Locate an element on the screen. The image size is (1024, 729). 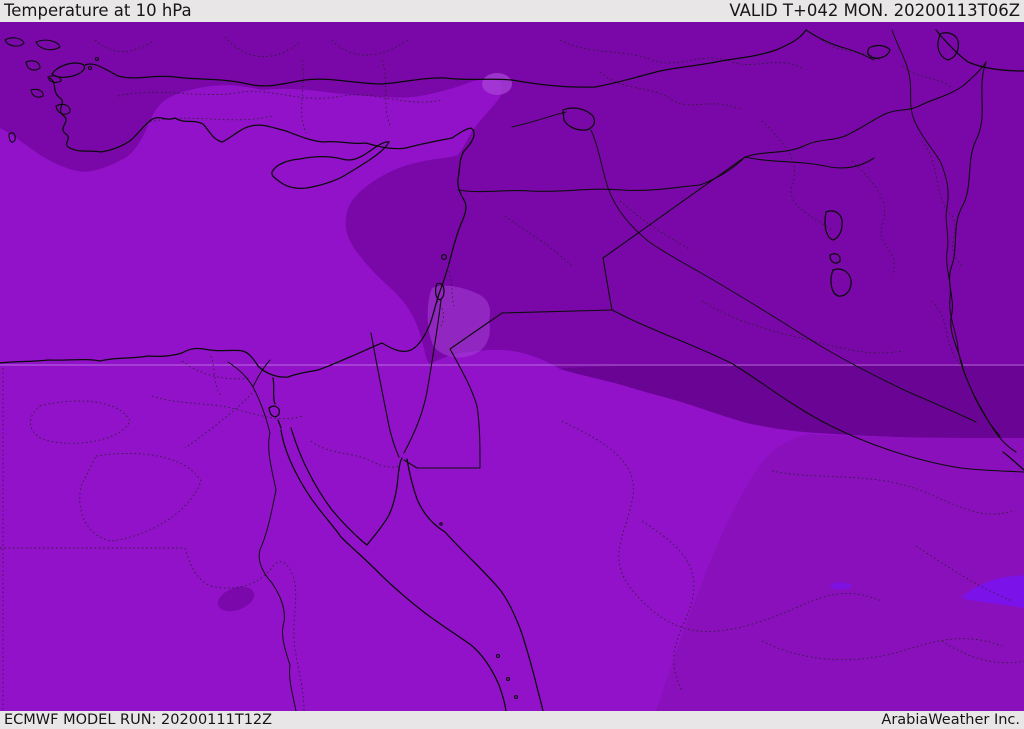
company-label: ArabiaWeather Inc. is located at coordinates (950, 720).